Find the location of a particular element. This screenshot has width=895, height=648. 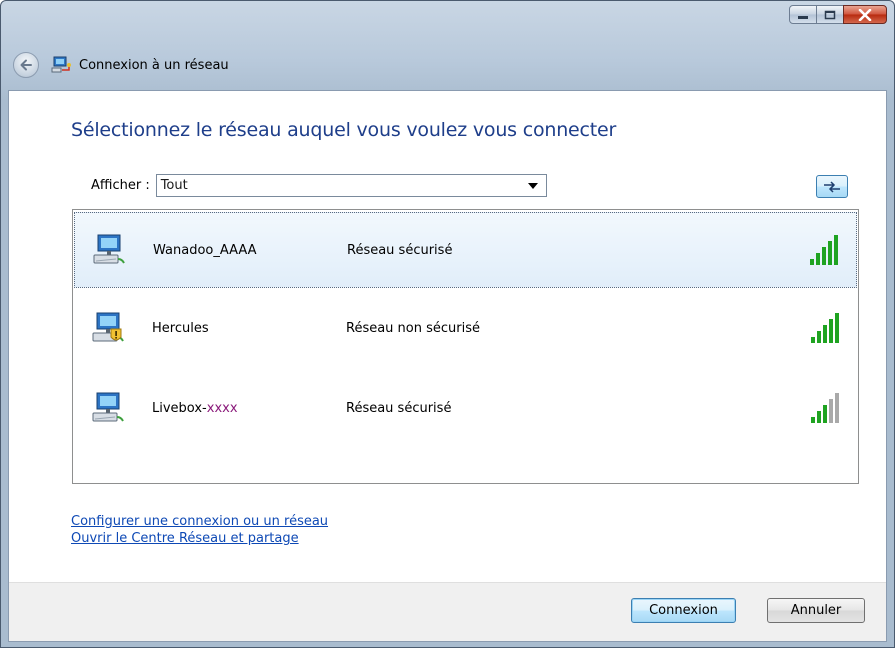

maximize-button is located at coordinates (830, 14).